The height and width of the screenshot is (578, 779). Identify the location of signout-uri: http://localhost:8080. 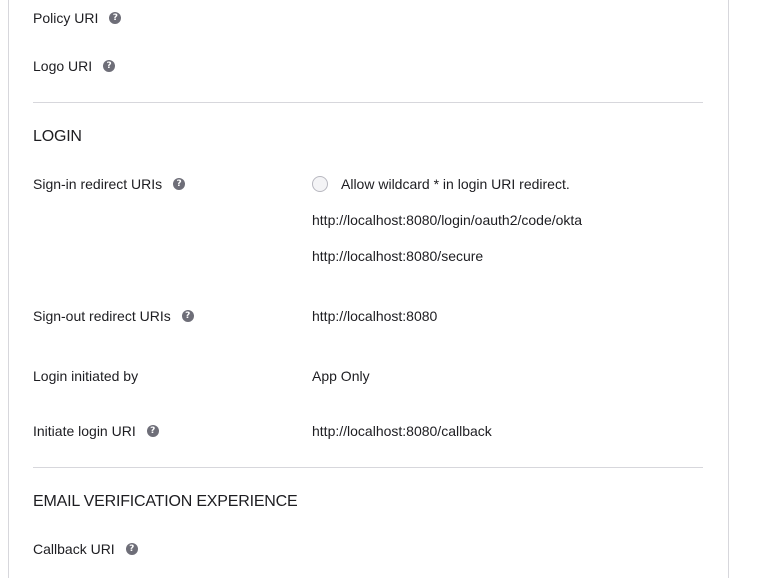
(375, 316).